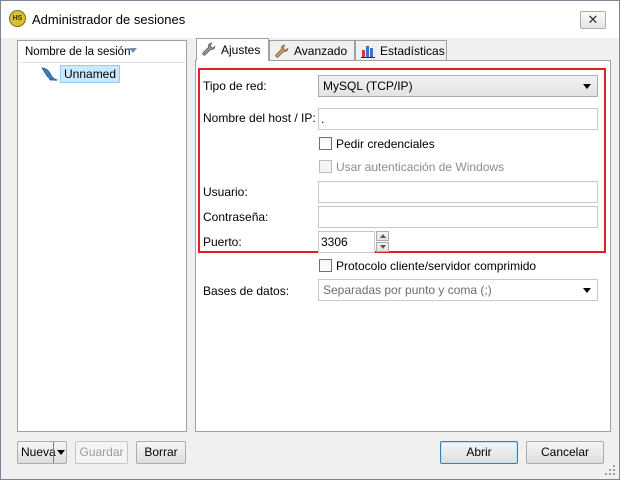  I want to click on new-session-label: Nueva, so click(38, 452).